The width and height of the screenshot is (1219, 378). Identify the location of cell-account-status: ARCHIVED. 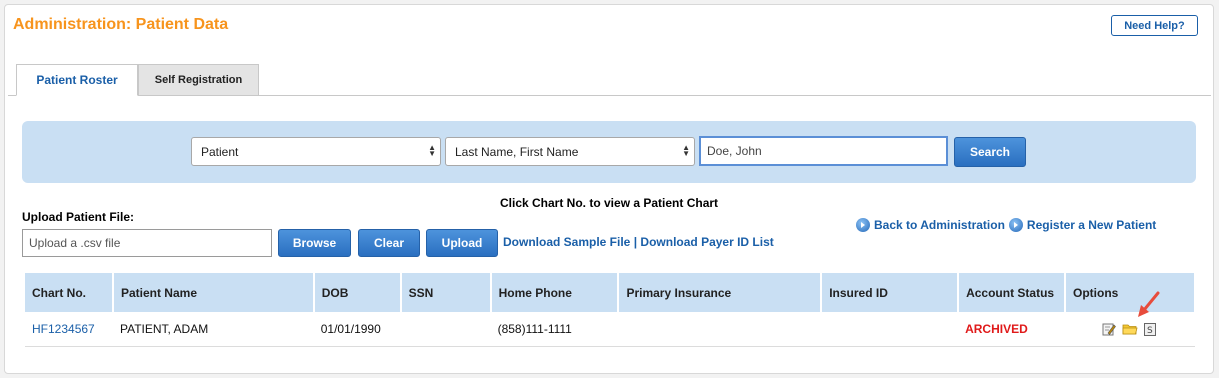
(1012, 329).